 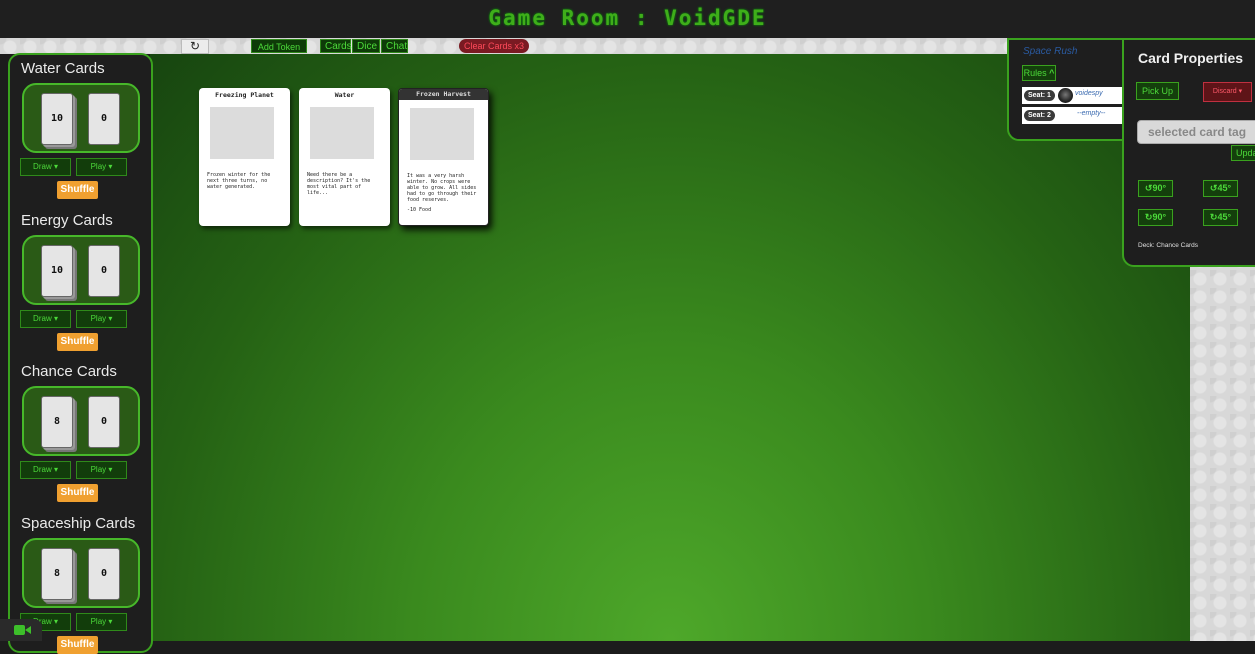 I want to click on seat-badge: Seat: 2, so click(x=1039, y=115).